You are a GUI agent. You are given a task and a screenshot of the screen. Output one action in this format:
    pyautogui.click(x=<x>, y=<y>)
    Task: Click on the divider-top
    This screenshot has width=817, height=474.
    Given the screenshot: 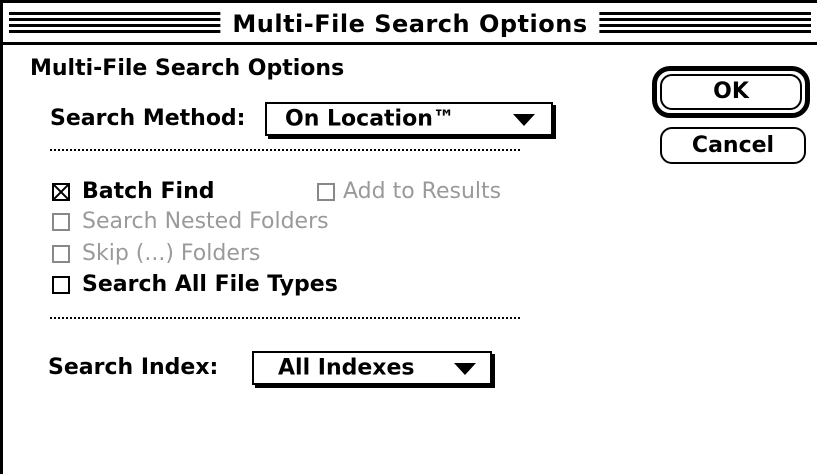 What is the action you would take?
    pyautogui.click(x=285, y=150)
    